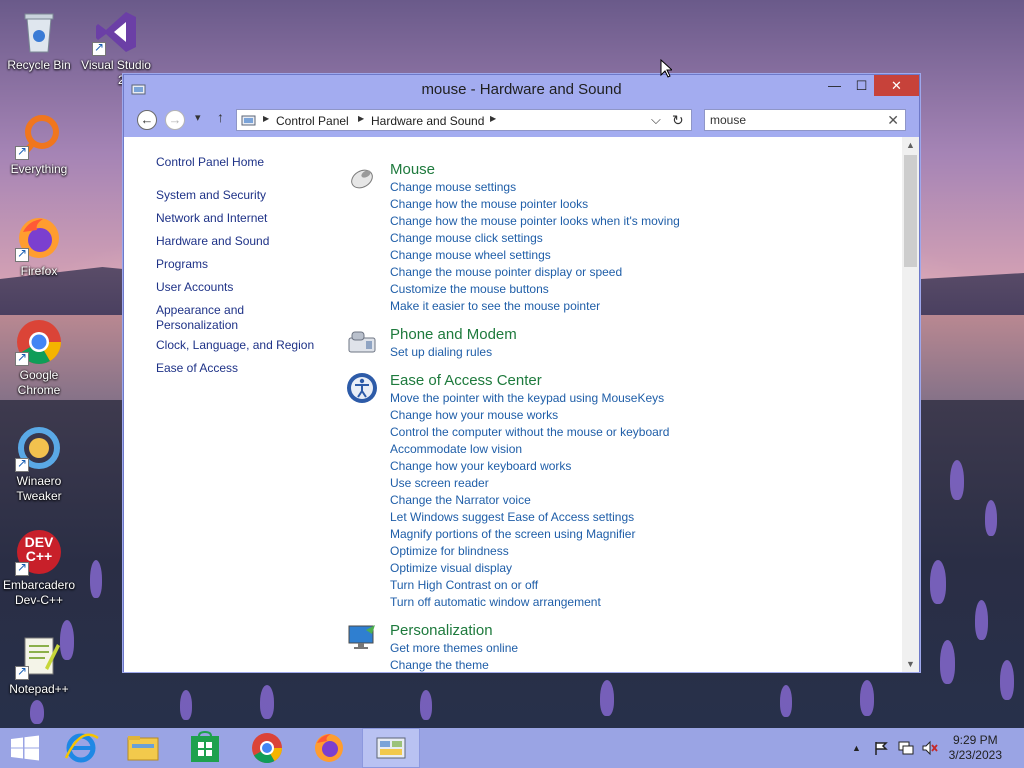  Describe the element at coordinates (312, 121) in the screenshot. I see `breadcrumb-control-panel: Control Panel` at that location.